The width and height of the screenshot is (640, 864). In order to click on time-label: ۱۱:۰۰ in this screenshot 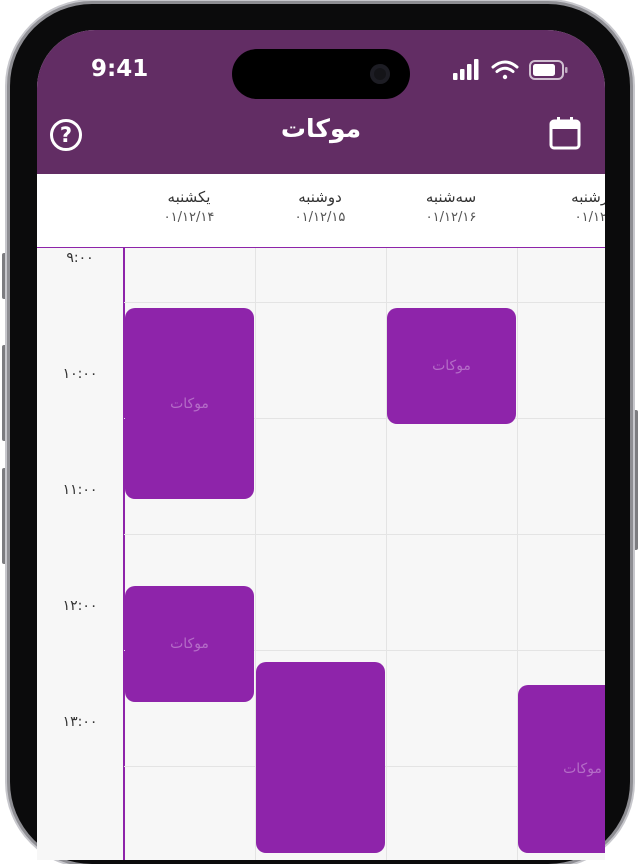, I will do `click(80, 490)`.